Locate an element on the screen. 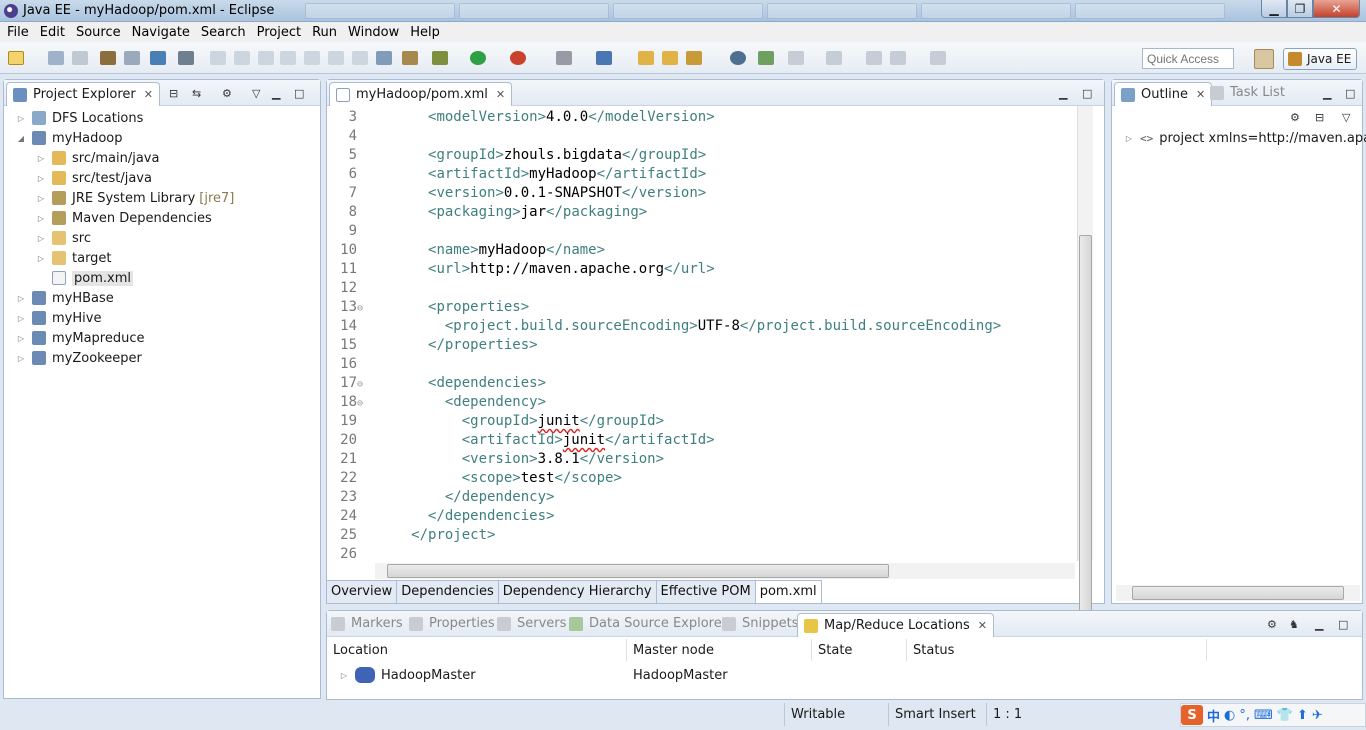  suspend-icon is located at coordinates (242, 58).